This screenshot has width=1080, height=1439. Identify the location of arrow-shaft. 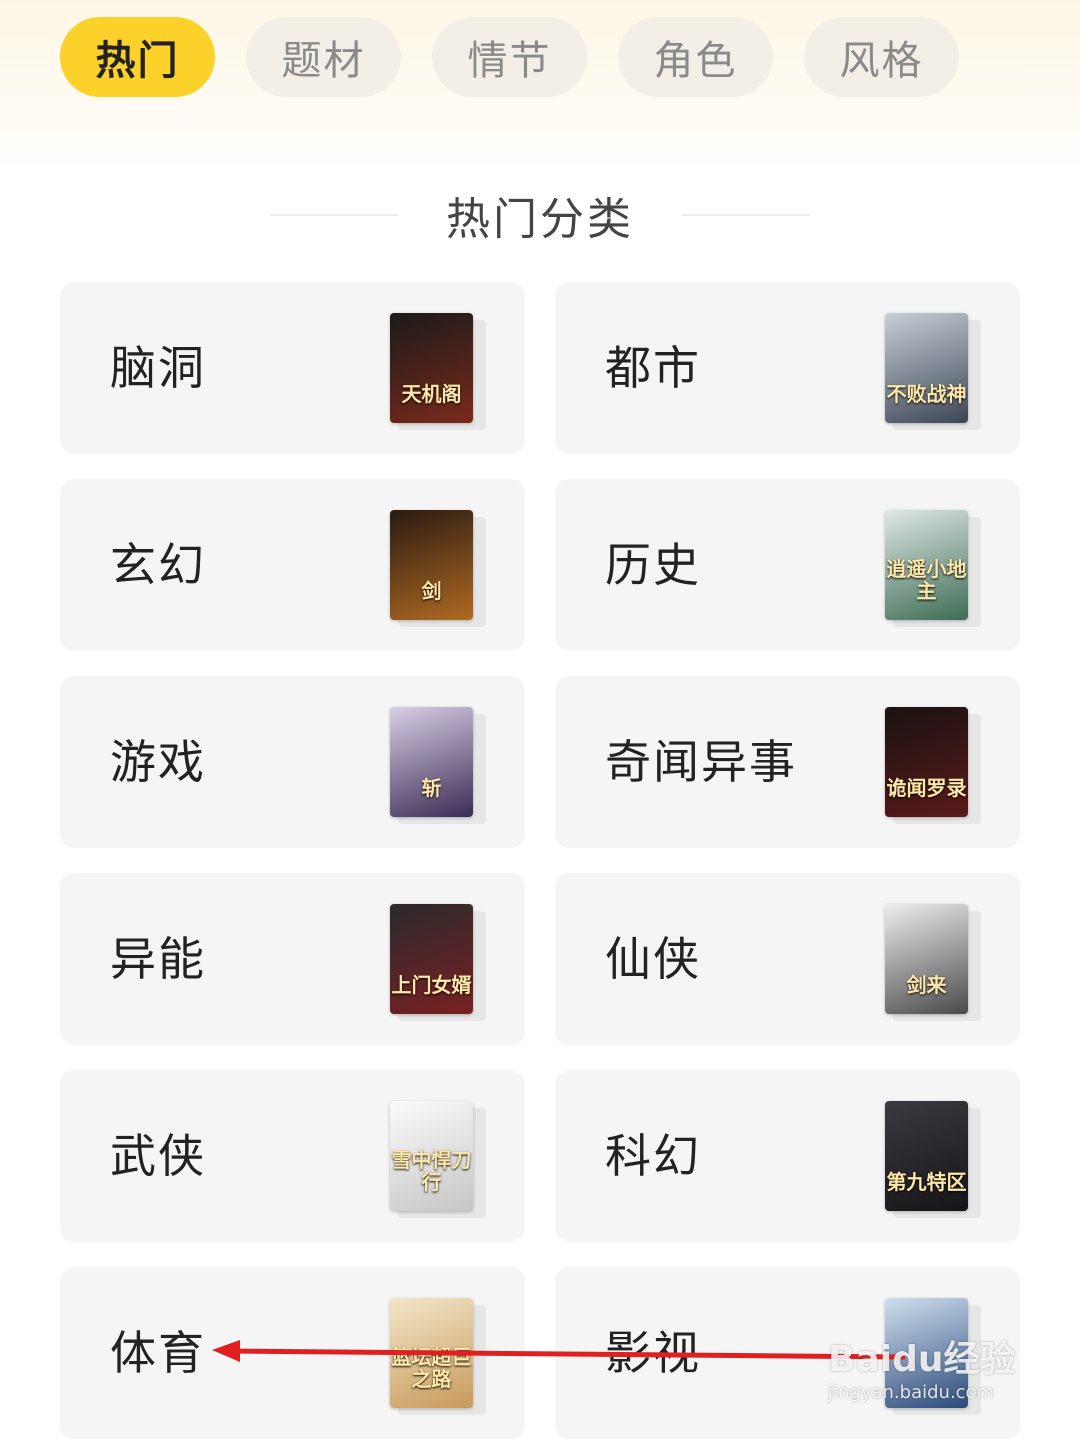
(566, 1354).